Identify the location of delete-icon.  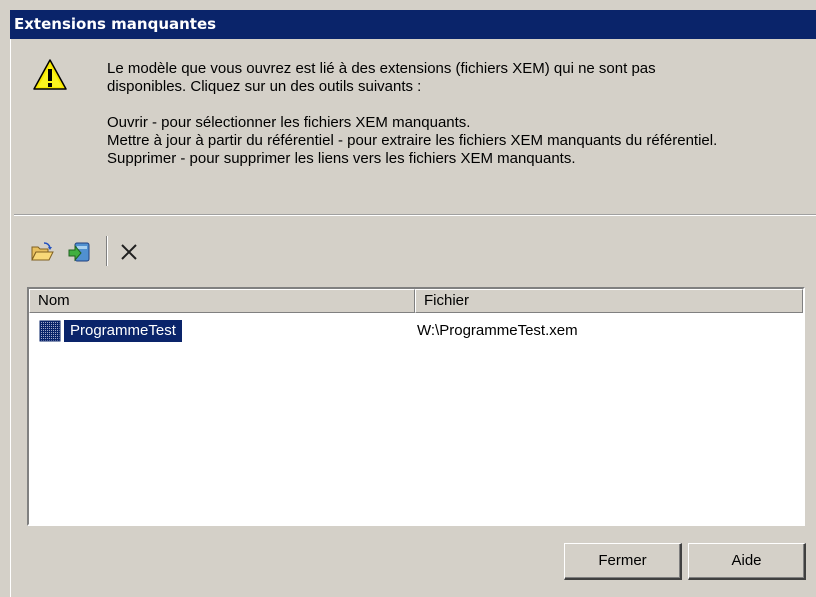
(129, 252).